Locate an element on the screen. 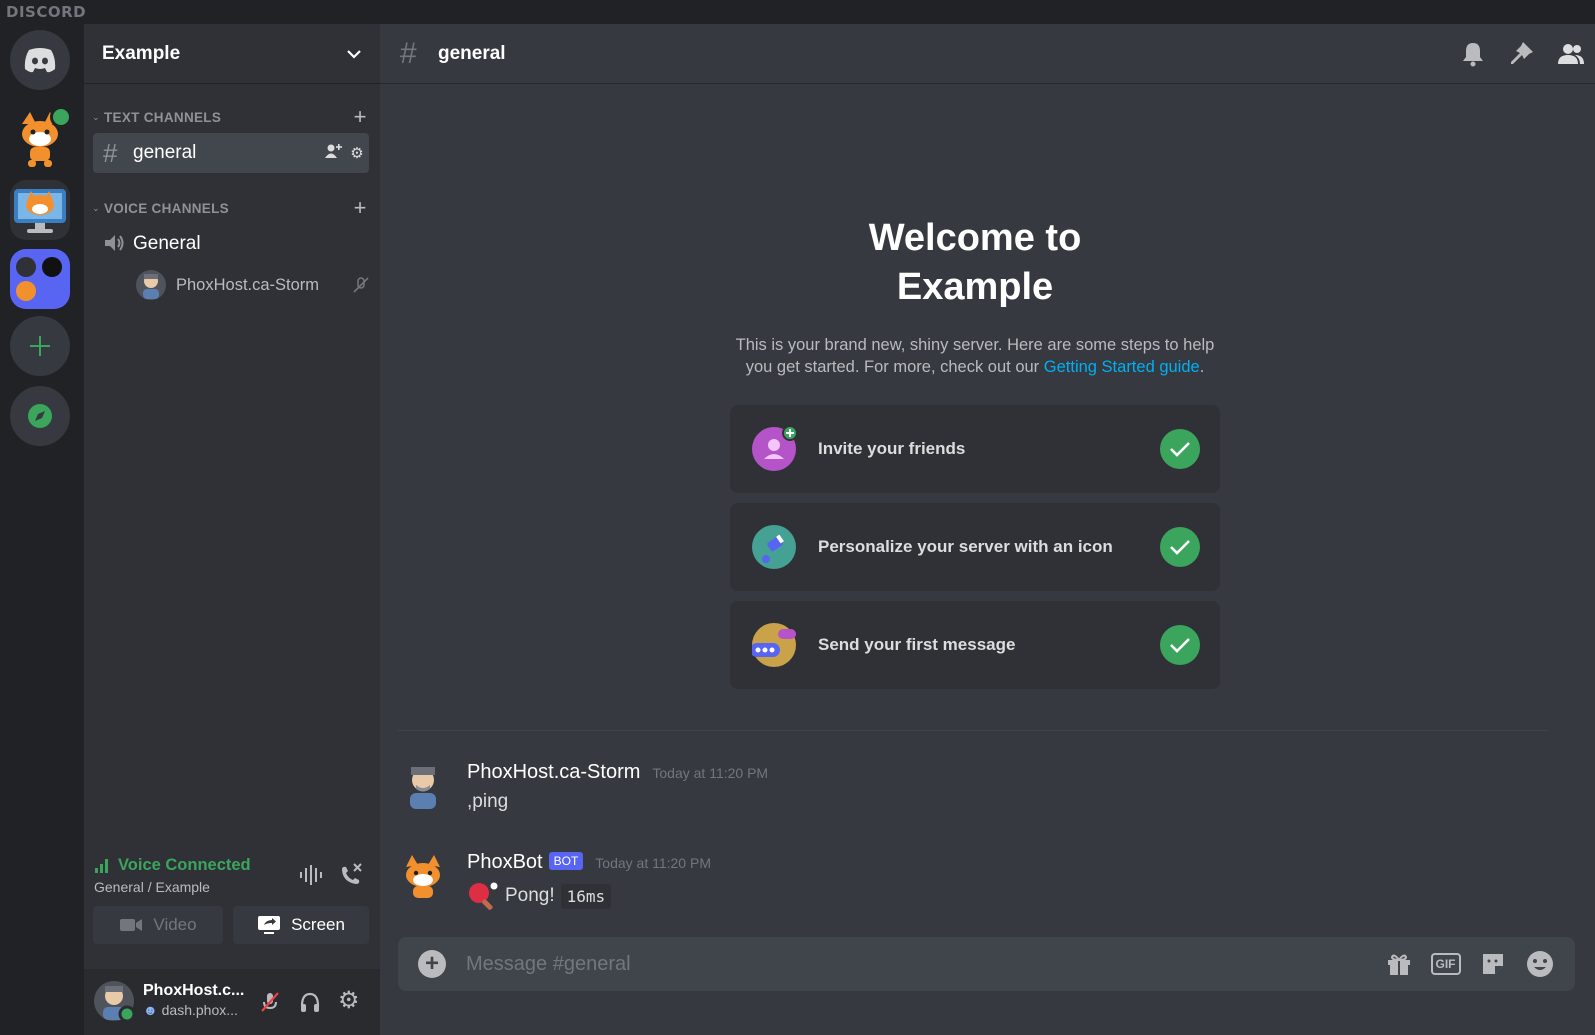 The image size is (1595, 1035). welcome-text-end: . is located at coordinates (1202, 367).